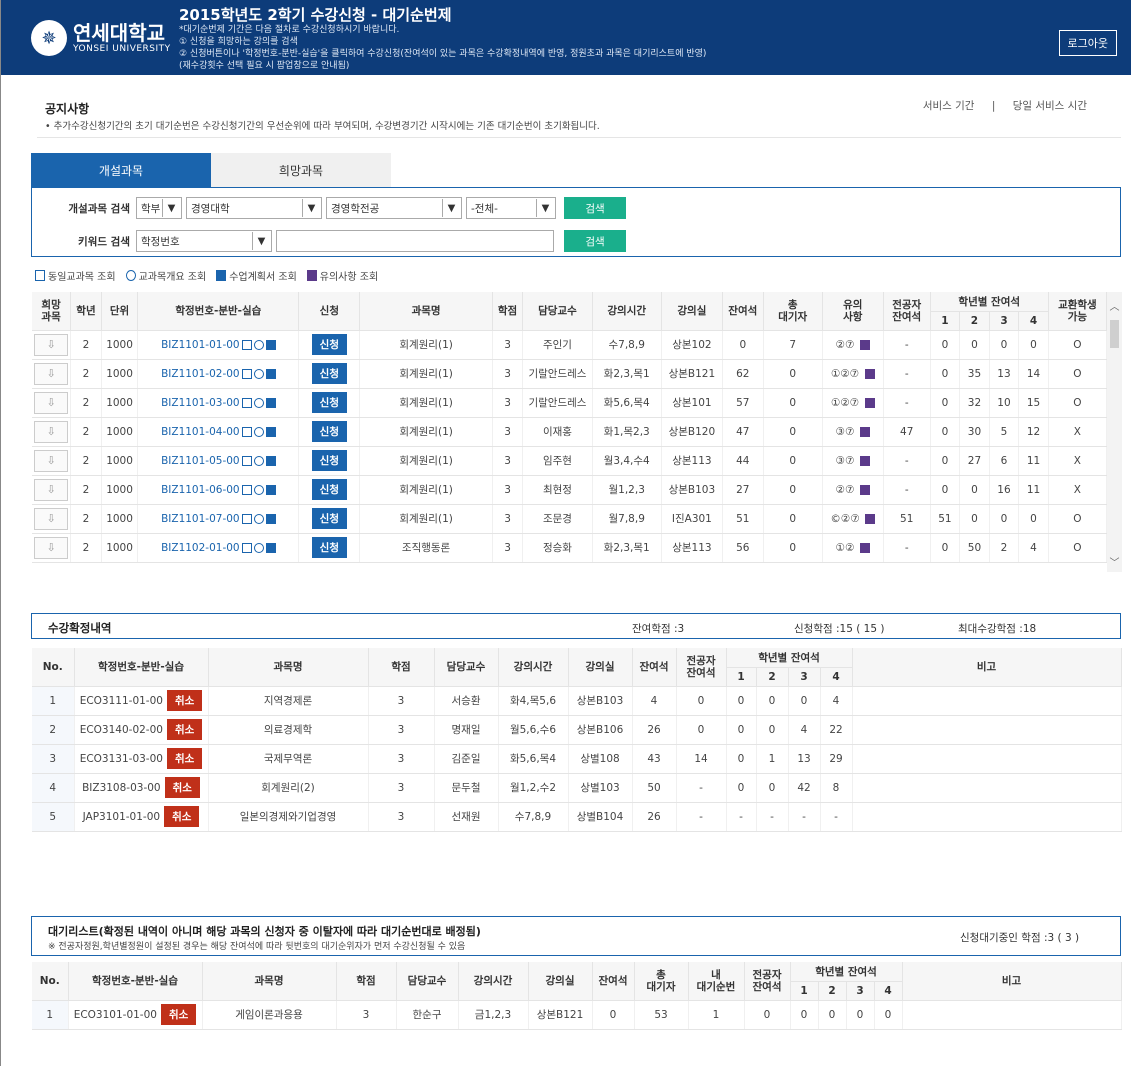 The image size is (1131, 1066). What do you see at coordinates (741, 817) in the screenshot?
I see `y1-cell: -` at bounding box center [741, 817].